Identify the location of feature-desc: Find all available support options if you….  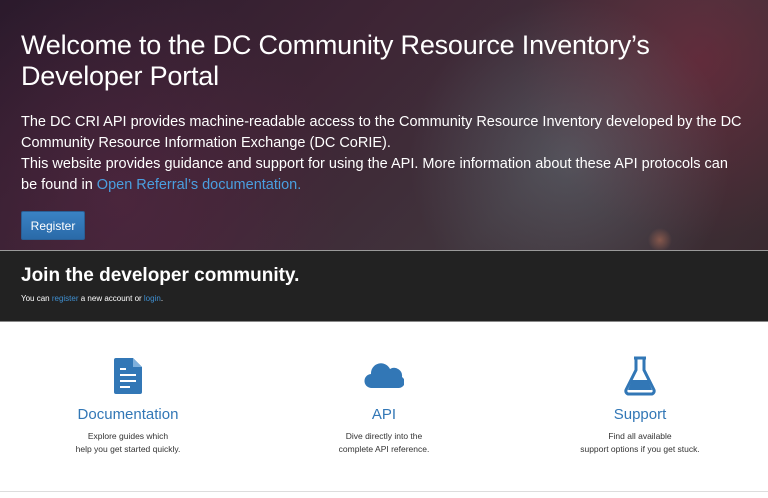
(640, 442).